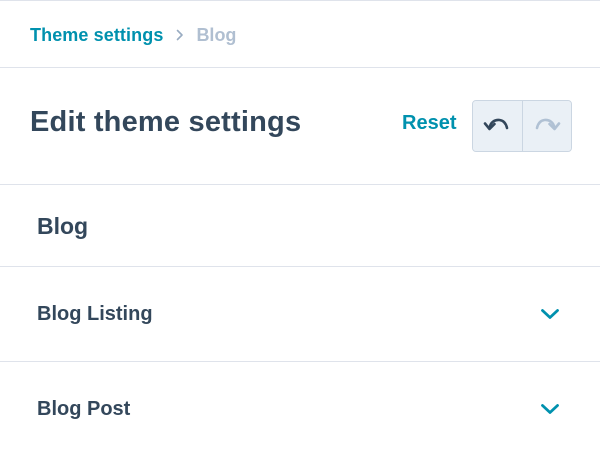 Image resolution: width=600 pixels, height=456 pixels. Describe the element at coordinates (166, 122) in the screenshot. I see `page-title: Edit theme settings` at that location.